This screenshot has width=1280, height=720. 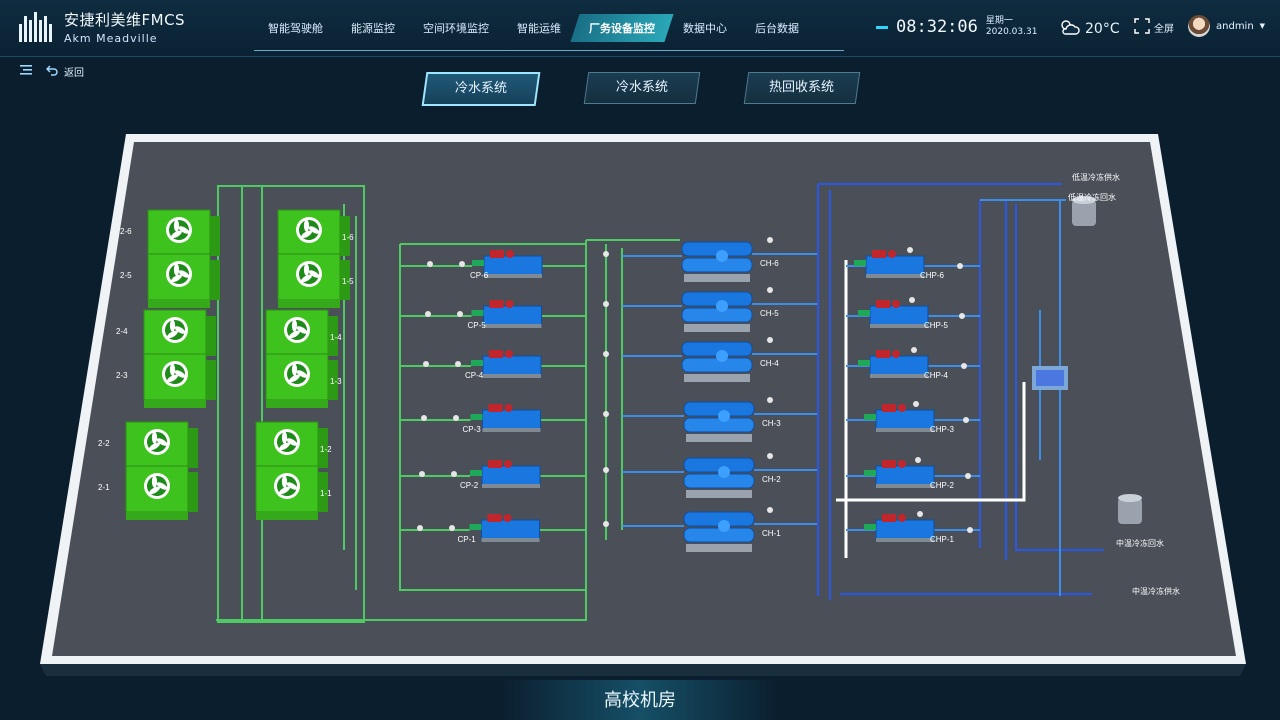 I want to click on back-button: 返回, so click(x=64, y=71).